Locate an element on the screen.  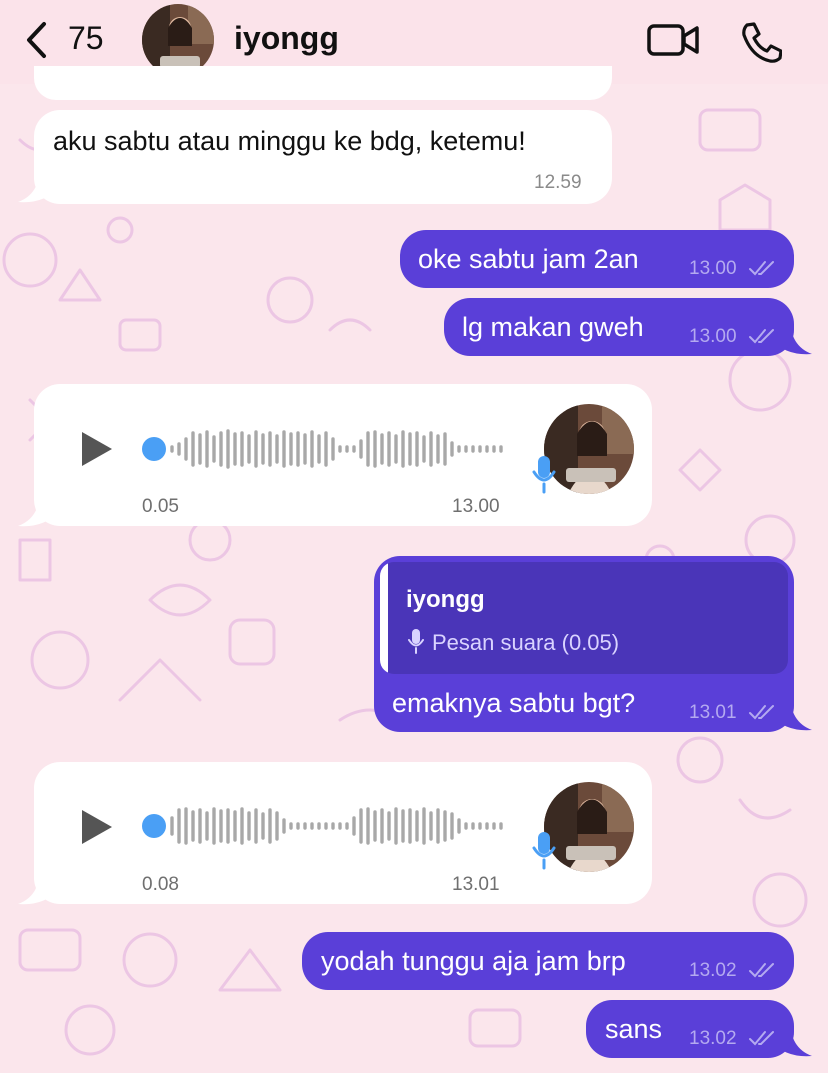
phone-icon is located at coordinates (760, 42).